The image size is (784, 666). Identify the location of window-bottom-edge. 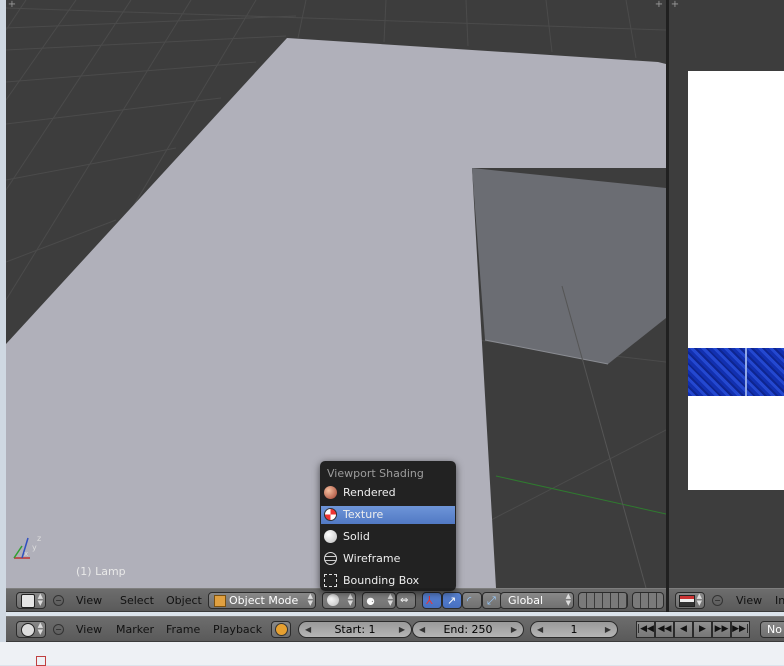
(392, 654).